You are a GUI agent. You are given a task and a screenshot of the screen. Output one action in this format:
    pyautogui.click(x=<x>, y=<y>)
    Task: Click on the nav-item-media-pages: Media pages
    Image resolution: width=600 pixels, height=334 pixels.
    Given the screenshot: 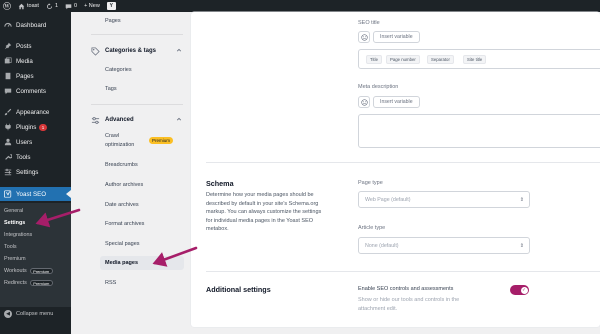 What is the action you would take?
    pyautogui.click(x=142, y=263)
    